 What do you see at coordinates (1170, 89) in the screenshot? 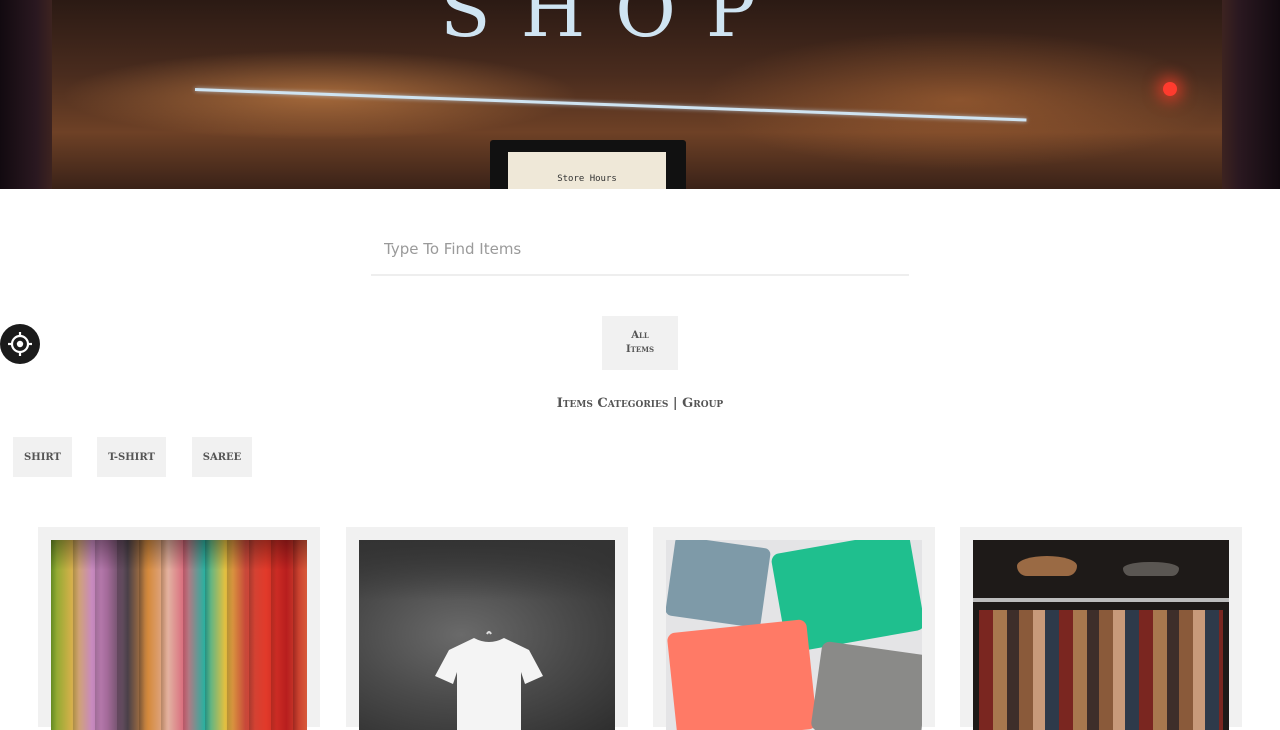
I see `hero-red-light` at bounding box center [1170, 89].